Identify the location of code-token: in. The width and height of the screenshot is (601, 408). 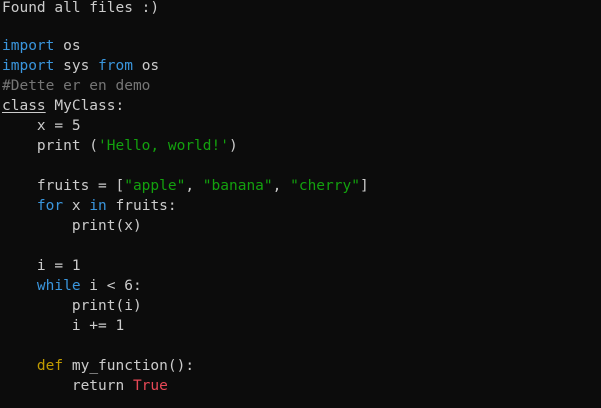
(98, 206).